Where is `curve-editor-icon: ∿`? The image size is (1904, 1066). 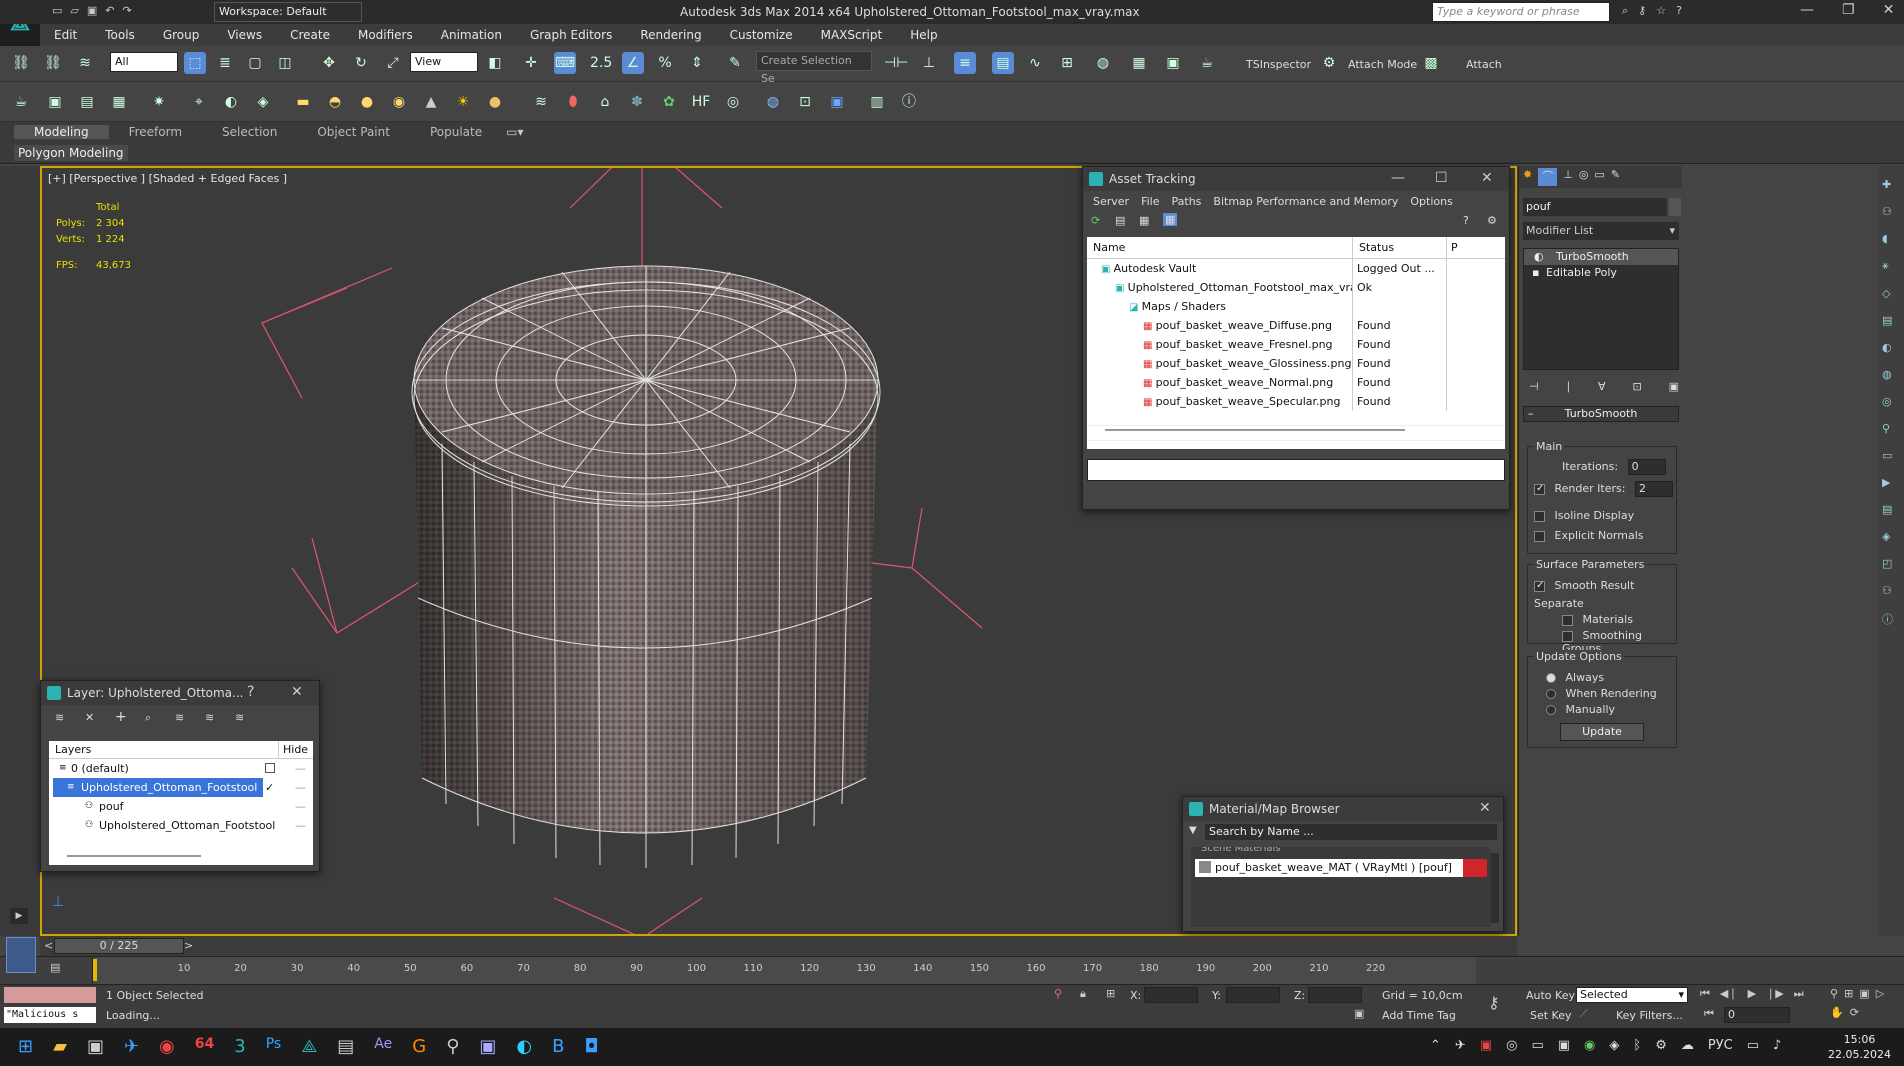
curve-editor-icon: ∿ is located at coordinates (1035, 63).